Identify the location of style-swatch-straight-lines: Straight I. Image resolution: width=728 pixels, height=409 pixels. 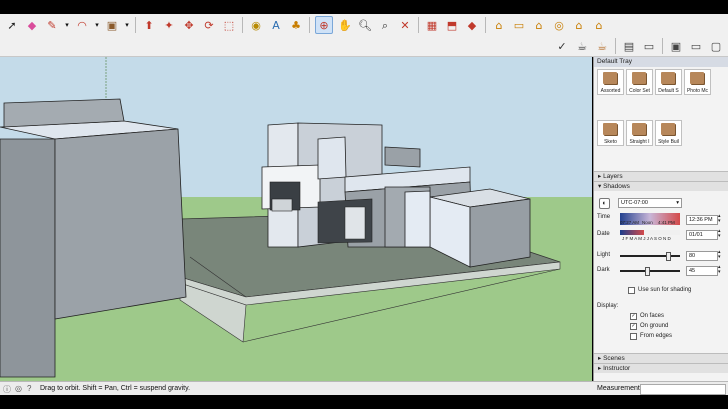
(639, 133).